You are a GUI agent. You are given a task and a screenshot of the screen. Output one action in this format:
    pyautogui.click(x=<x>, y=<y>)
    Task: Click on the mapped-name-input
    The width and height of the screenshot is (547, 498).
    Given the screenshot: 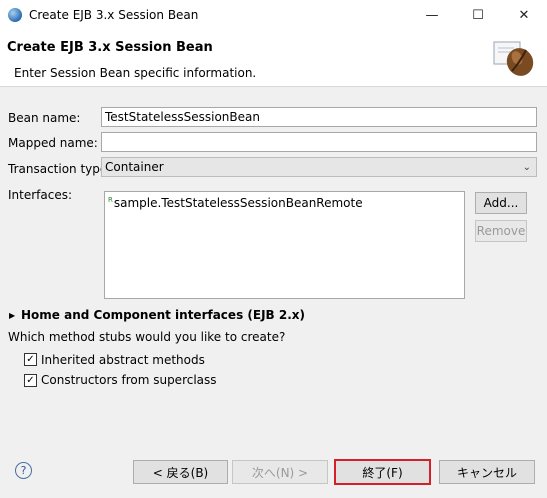 What is the action you would take?
    pyautogui.click(x=319, y=142)
    